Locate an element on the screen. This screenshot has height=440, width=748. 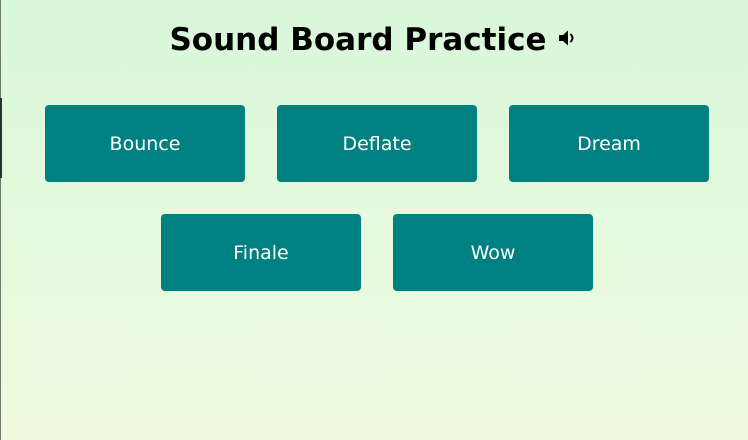
speaker-icon is located at coordinates (568, 38).